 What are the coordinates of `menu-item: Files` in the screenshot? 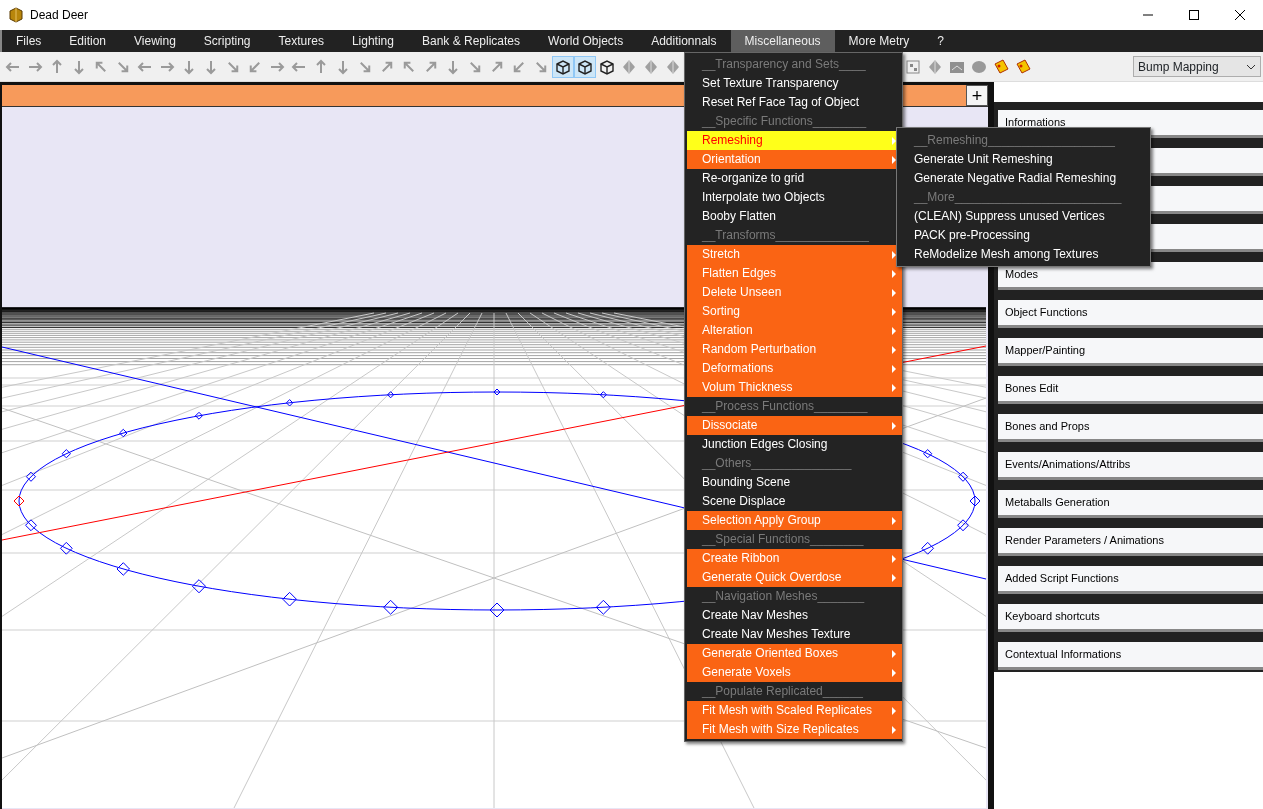 It's located at (29, 41).